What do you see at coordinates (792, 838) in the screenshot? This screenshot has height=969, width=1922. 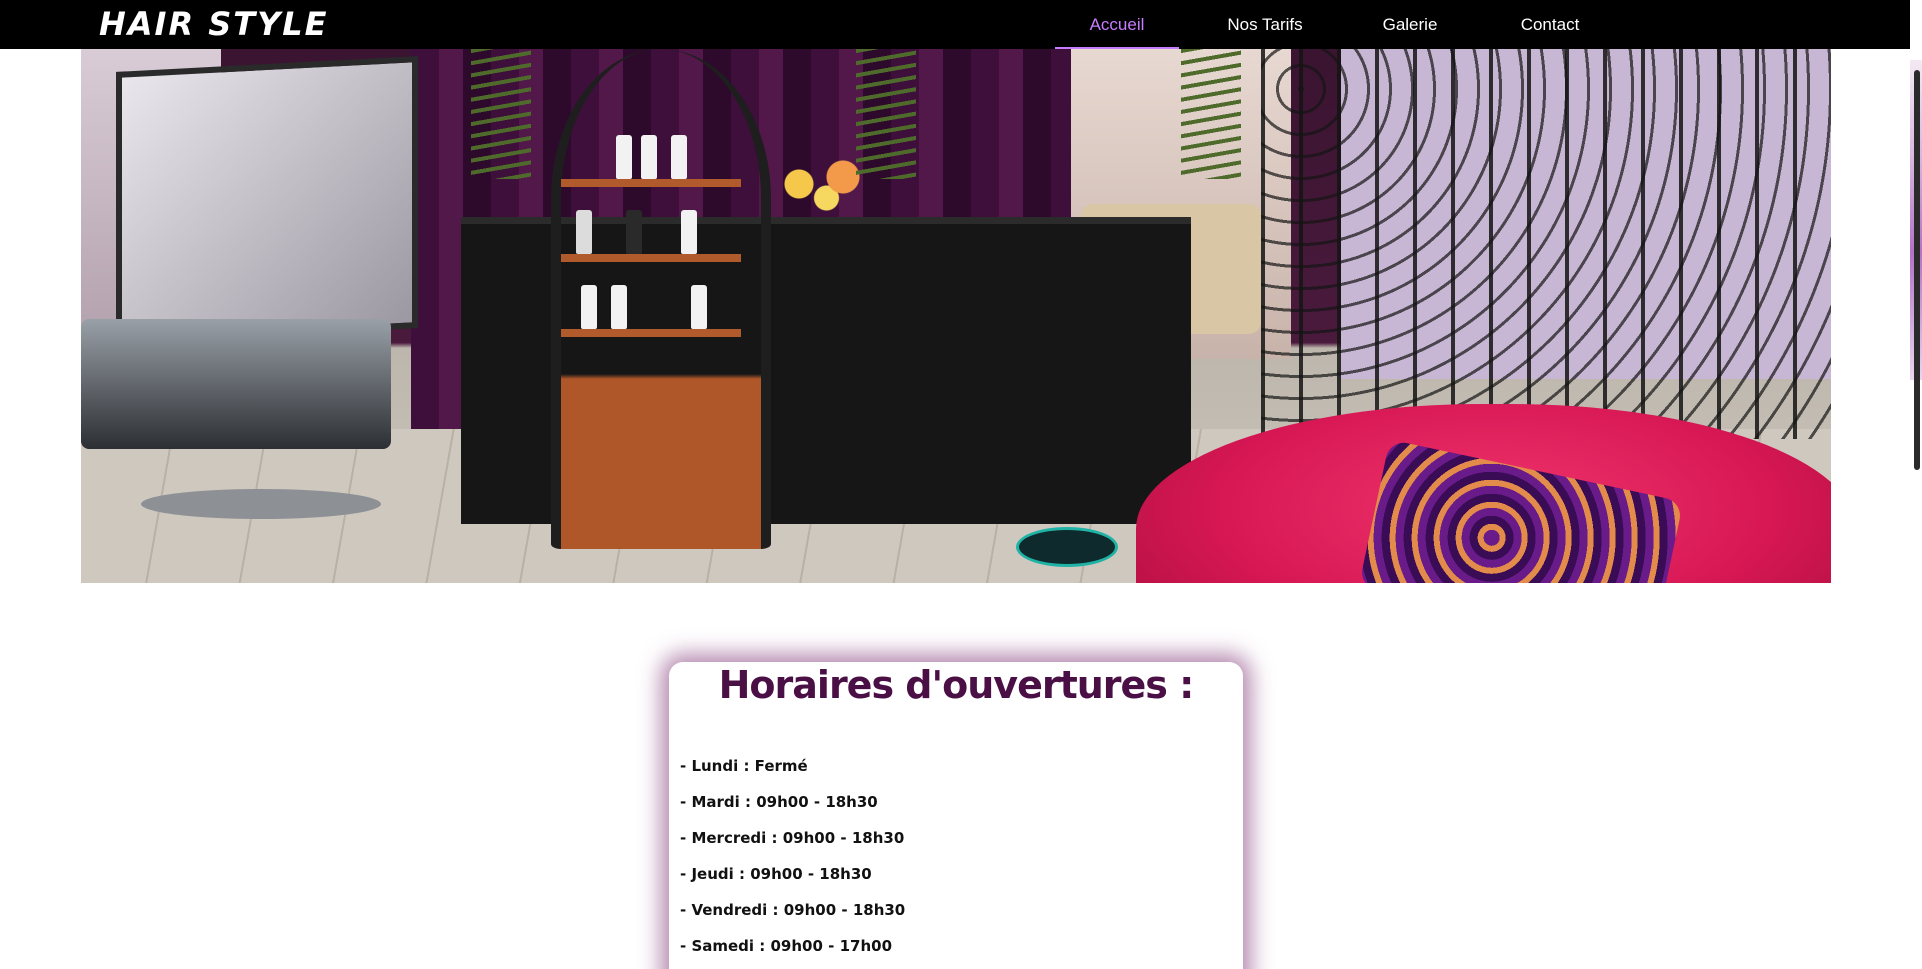 I see `hours-item-mercredi: - Mercredi : 09h00 - 18h30` at bounding box center [792, 838].